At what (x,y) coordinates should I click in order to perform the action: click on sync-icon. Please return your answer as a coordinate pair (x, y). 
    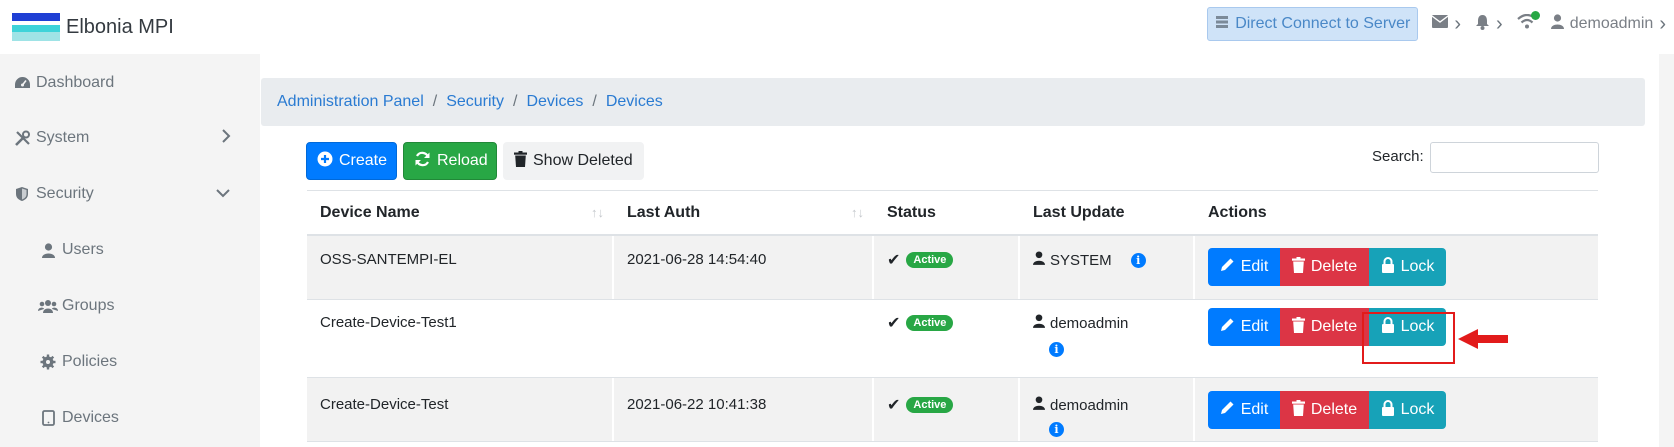
    Looking at the image, I should click on (422, 161).